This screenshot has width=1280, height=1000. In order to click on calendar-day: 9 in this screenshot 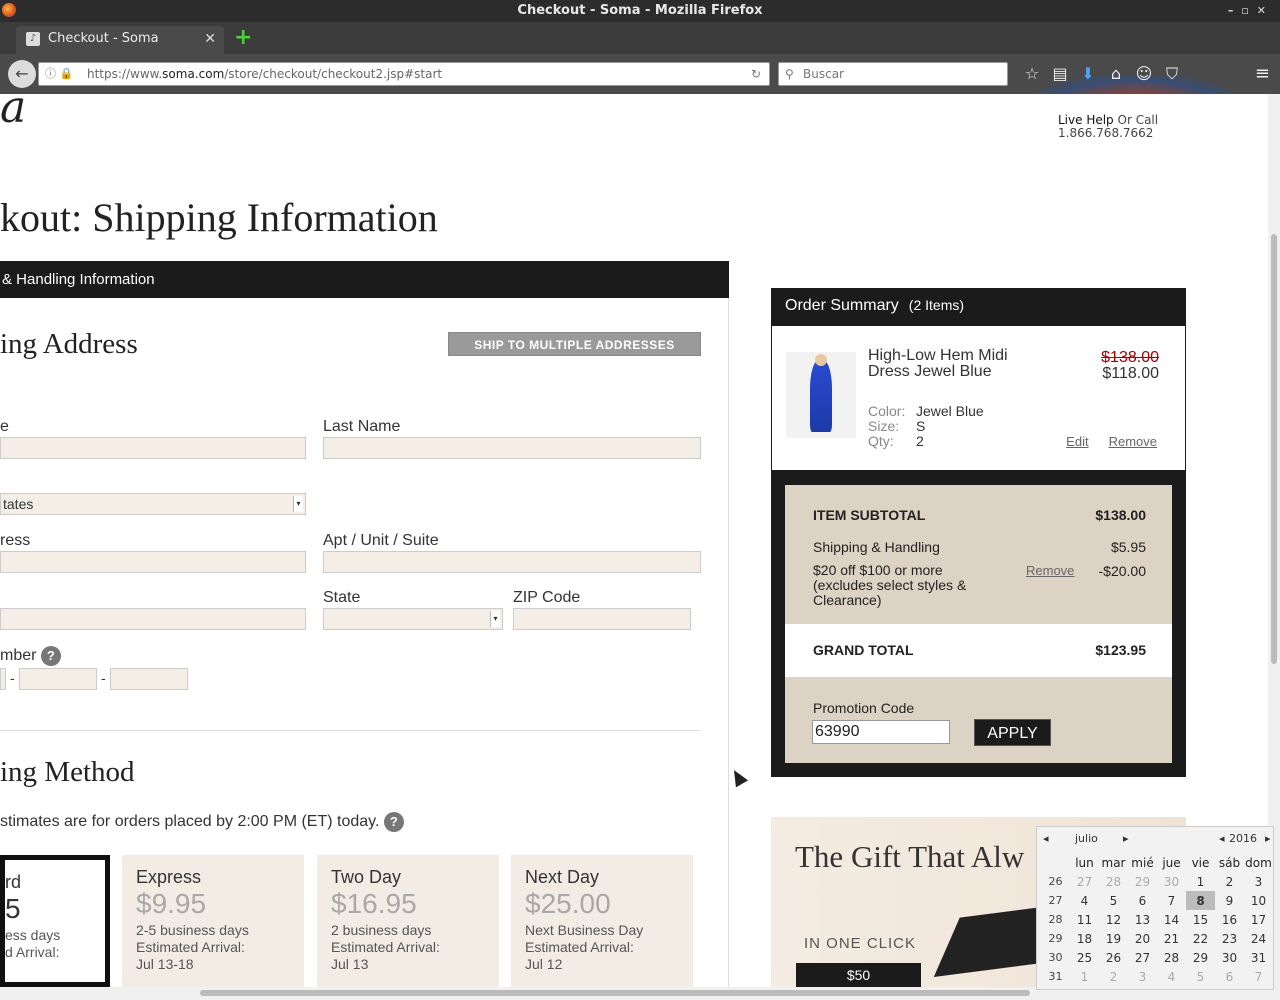, I will do `click(1229, 900)`.